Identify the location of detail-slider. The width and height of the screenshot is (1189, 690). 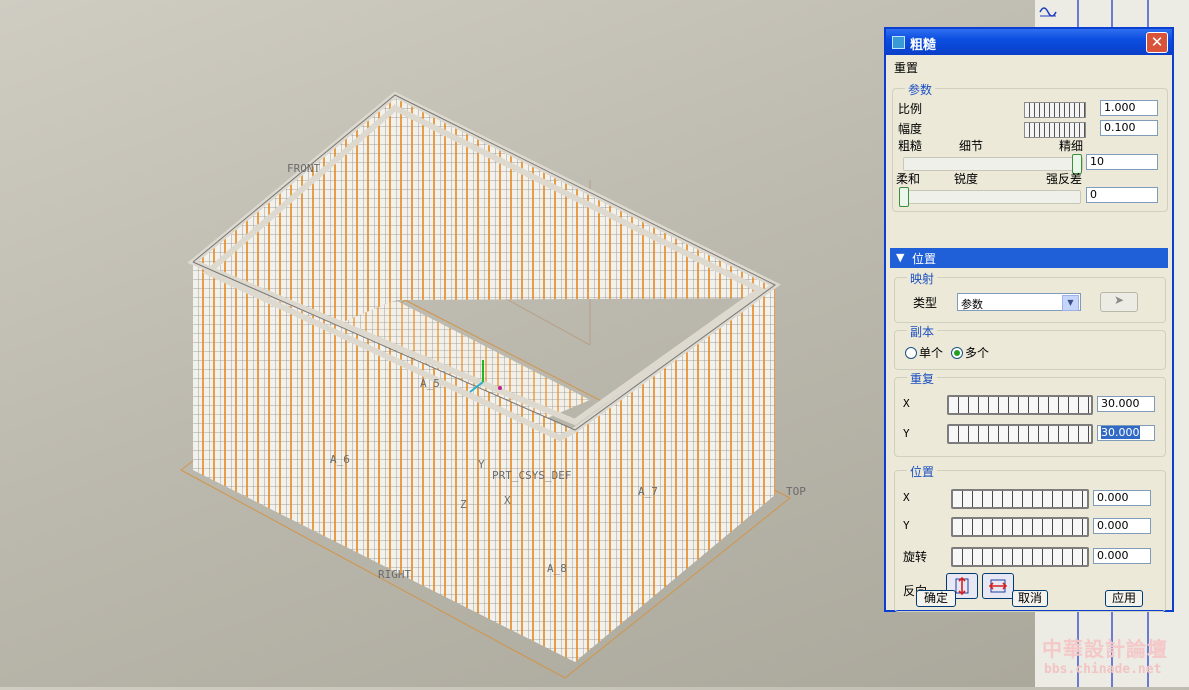
(993, 164).